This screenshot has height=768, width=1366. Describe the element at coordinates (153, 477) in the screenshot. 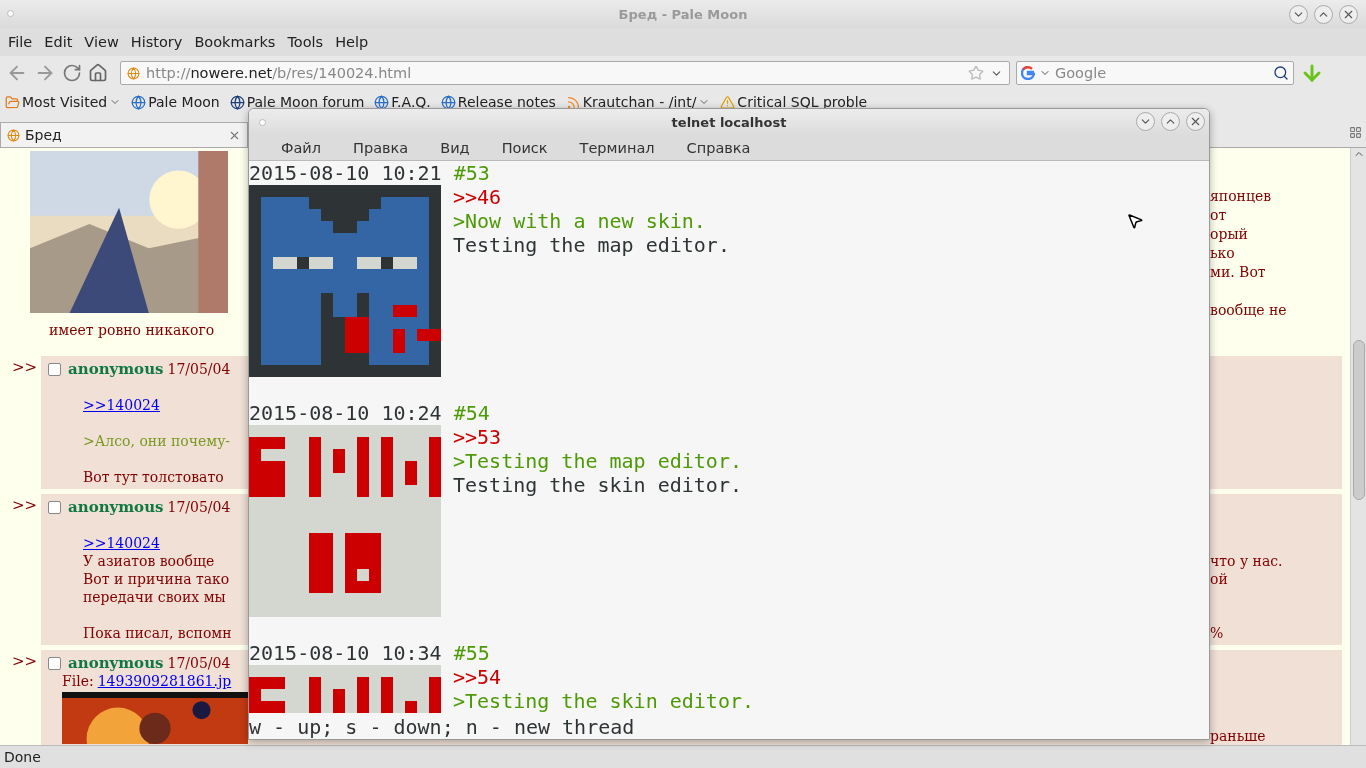

I see `post-text: Вот тут толстовато` at that location.